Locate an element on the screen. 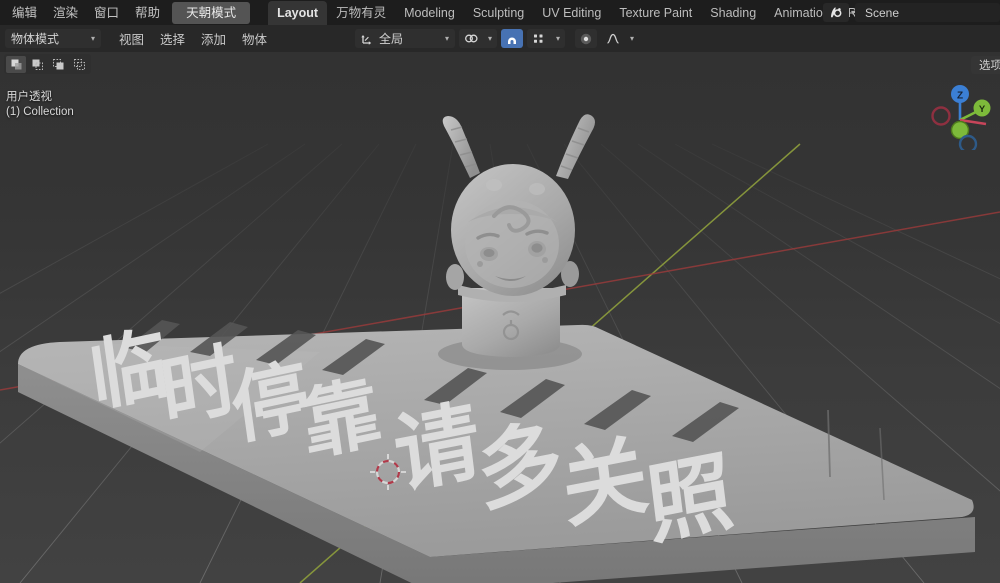 The image size is (1000, 583). workspace-tab-modeling: Modeling is located at coordinates (429, 13).